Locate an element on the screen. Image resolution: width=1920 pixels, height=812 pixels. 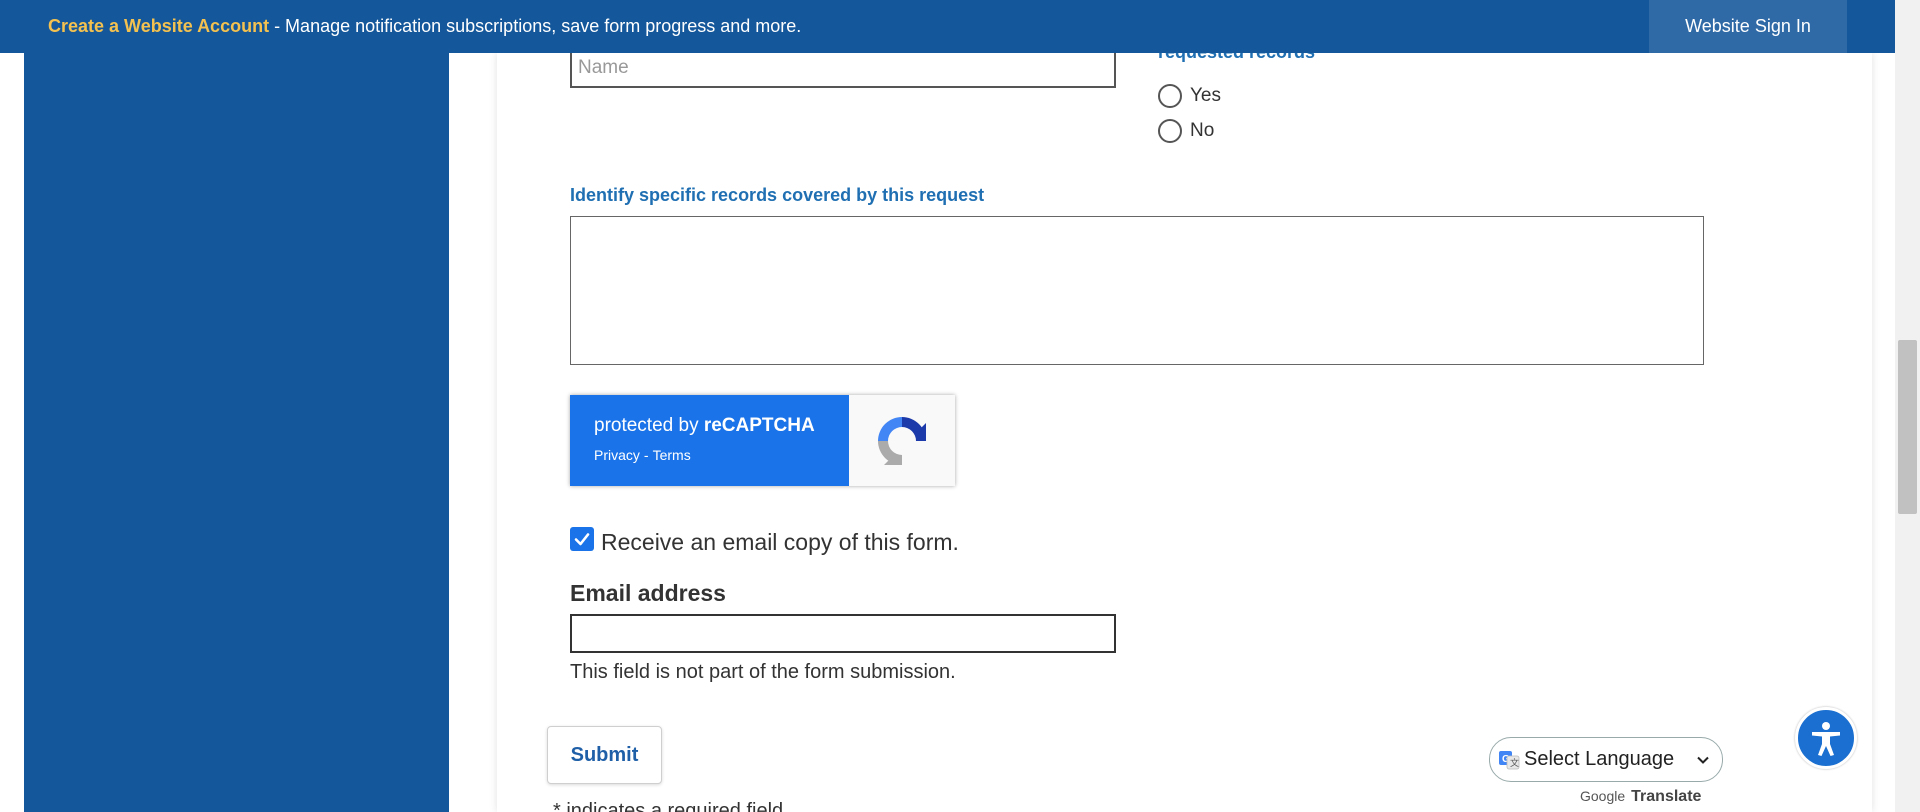
recaptcha-privacy-link: Privacy is located at coordinates (617, 455).